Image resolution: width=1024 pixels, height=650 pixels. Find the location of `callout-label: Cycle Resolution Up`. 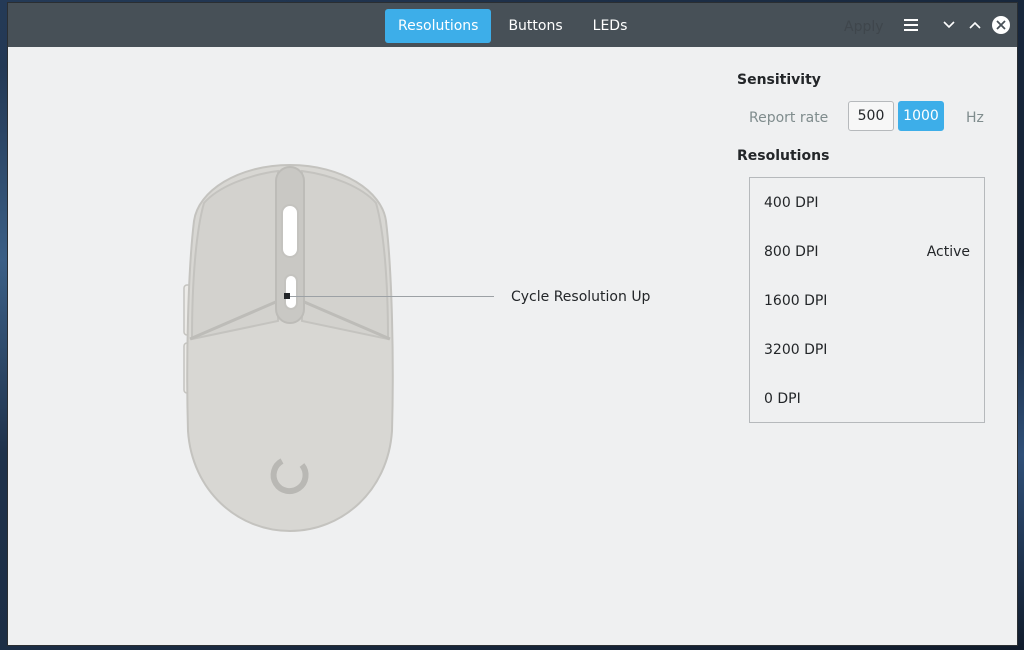

callout-label: Cycle Resolution Up is located at coordinates (581, 297).